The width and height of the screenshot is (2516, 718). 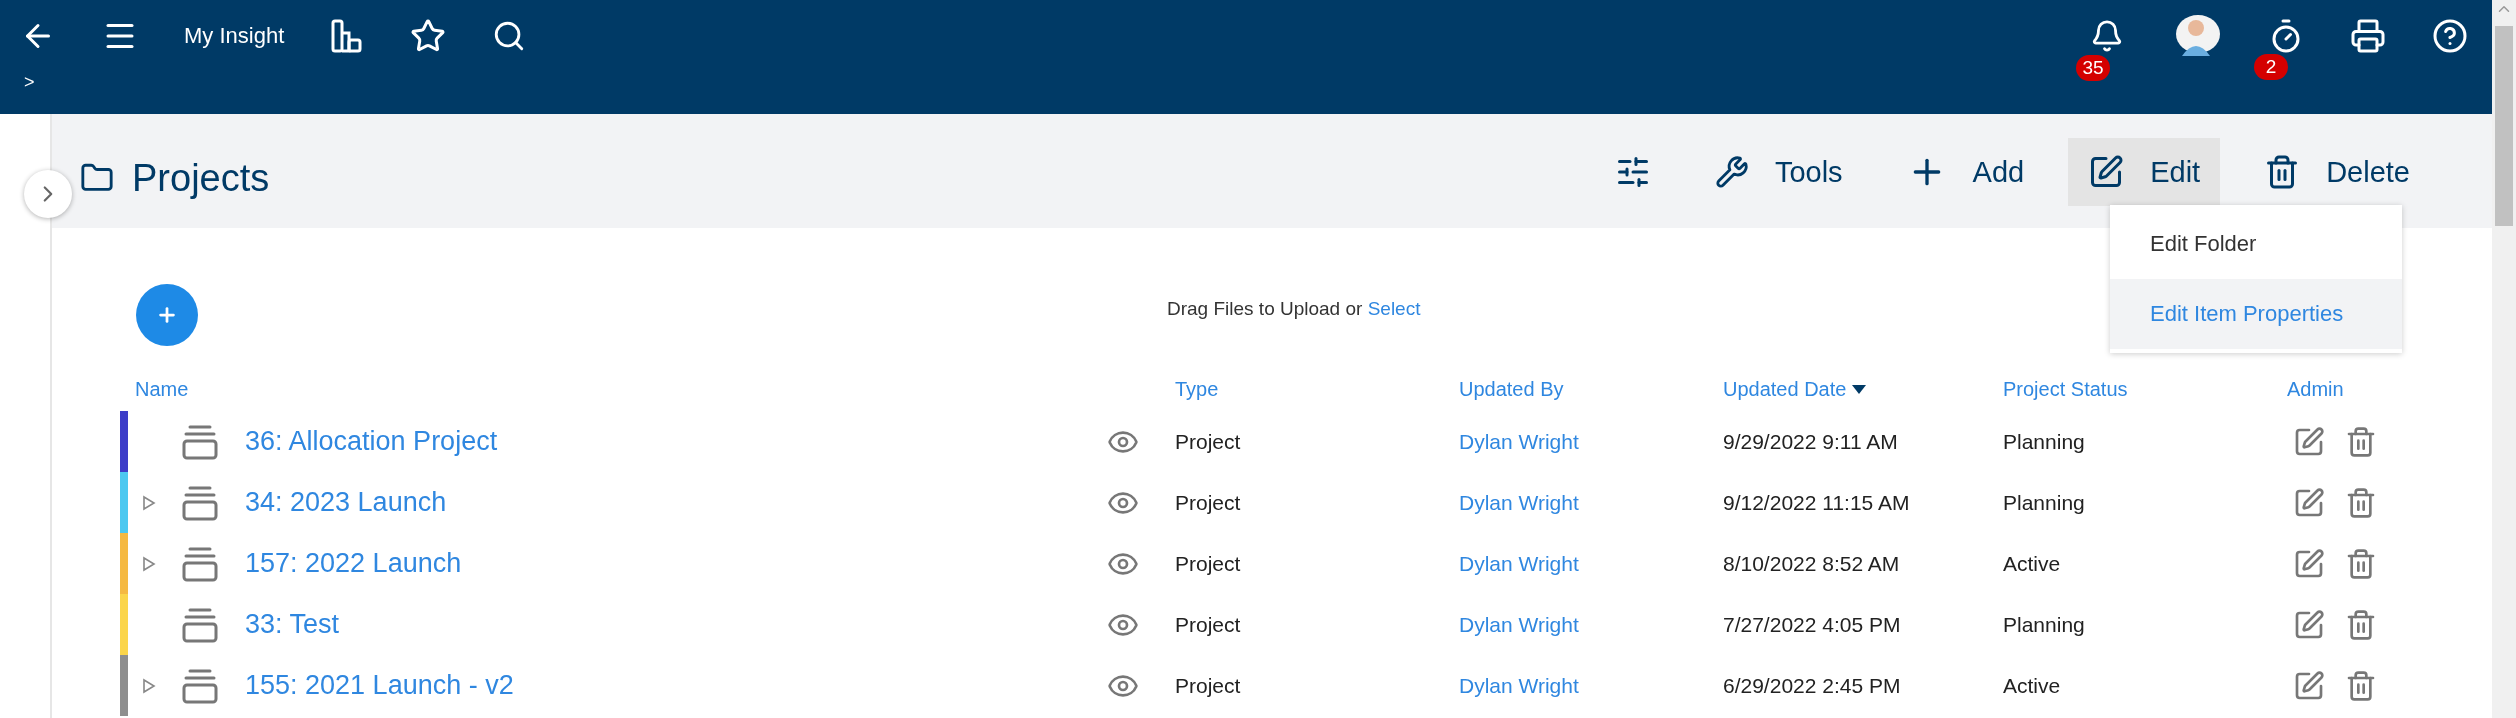 What do you see at coordinates (48, 194) in the screenshot?
I see `sidebar-toggle` at bounding box center [48, 194].